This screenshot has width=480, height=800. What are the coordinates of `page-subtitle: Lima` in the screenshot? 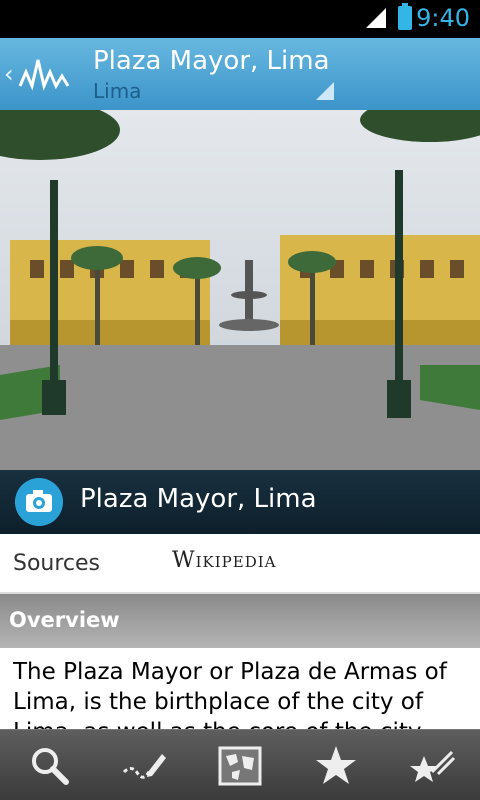 It's located at (117, 91).